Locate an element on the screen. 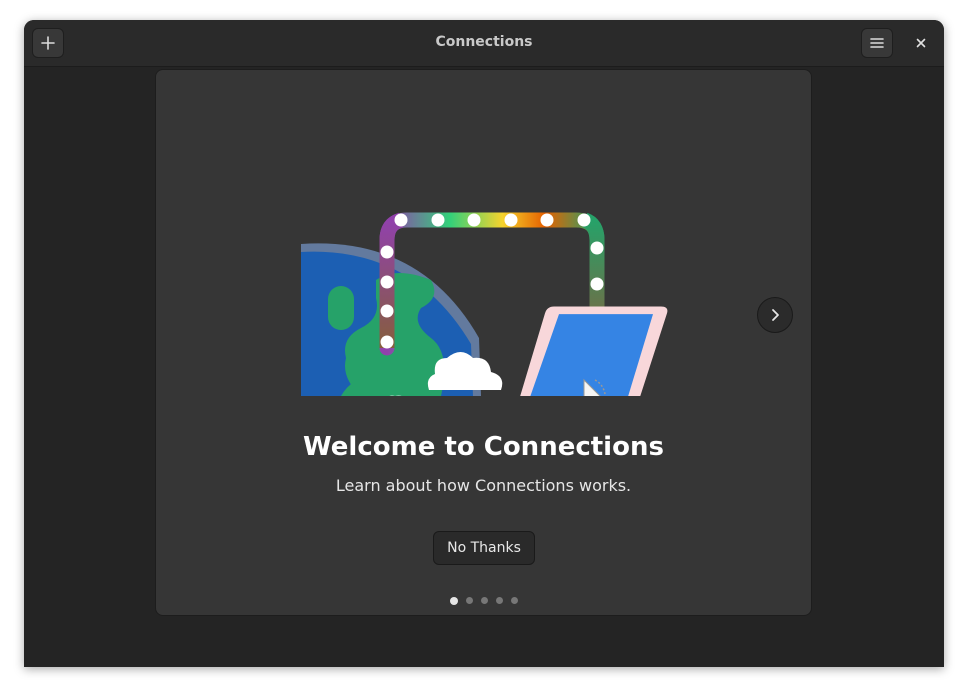  no-thanks-button: No Thanks is located at coordinates (484, 548).